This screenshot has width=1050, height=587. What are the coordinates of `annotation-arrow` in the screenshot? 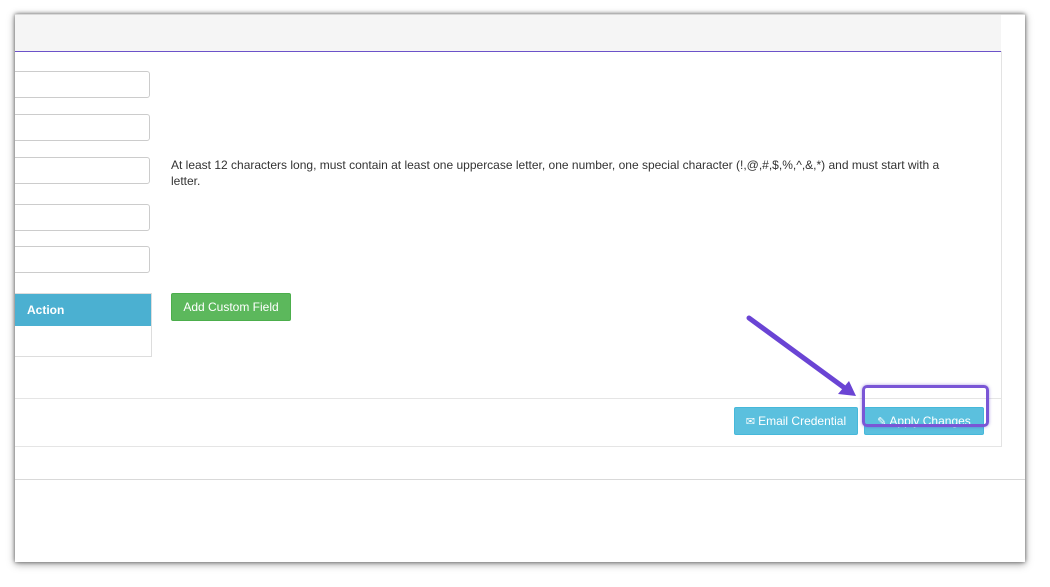 It's located at (801, 355).